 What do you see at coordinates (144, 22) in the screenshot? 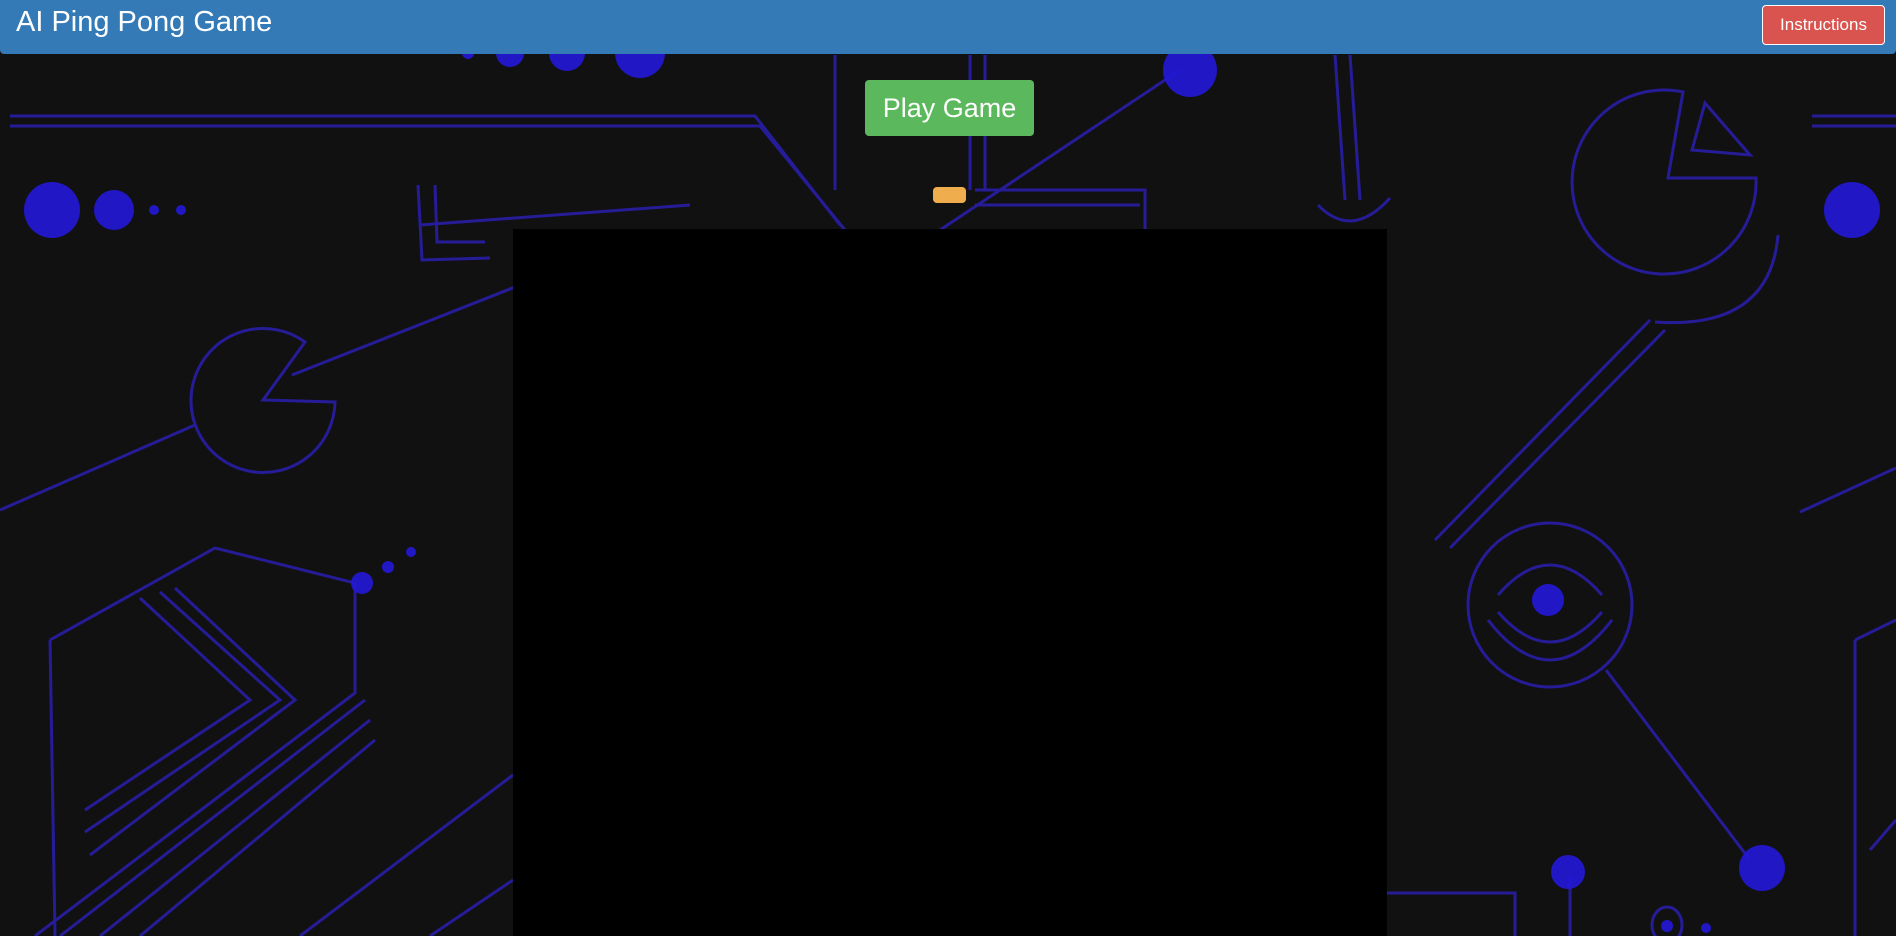
I see `app-title: AI Ping Pong Game` at bounding box center [144, 22].